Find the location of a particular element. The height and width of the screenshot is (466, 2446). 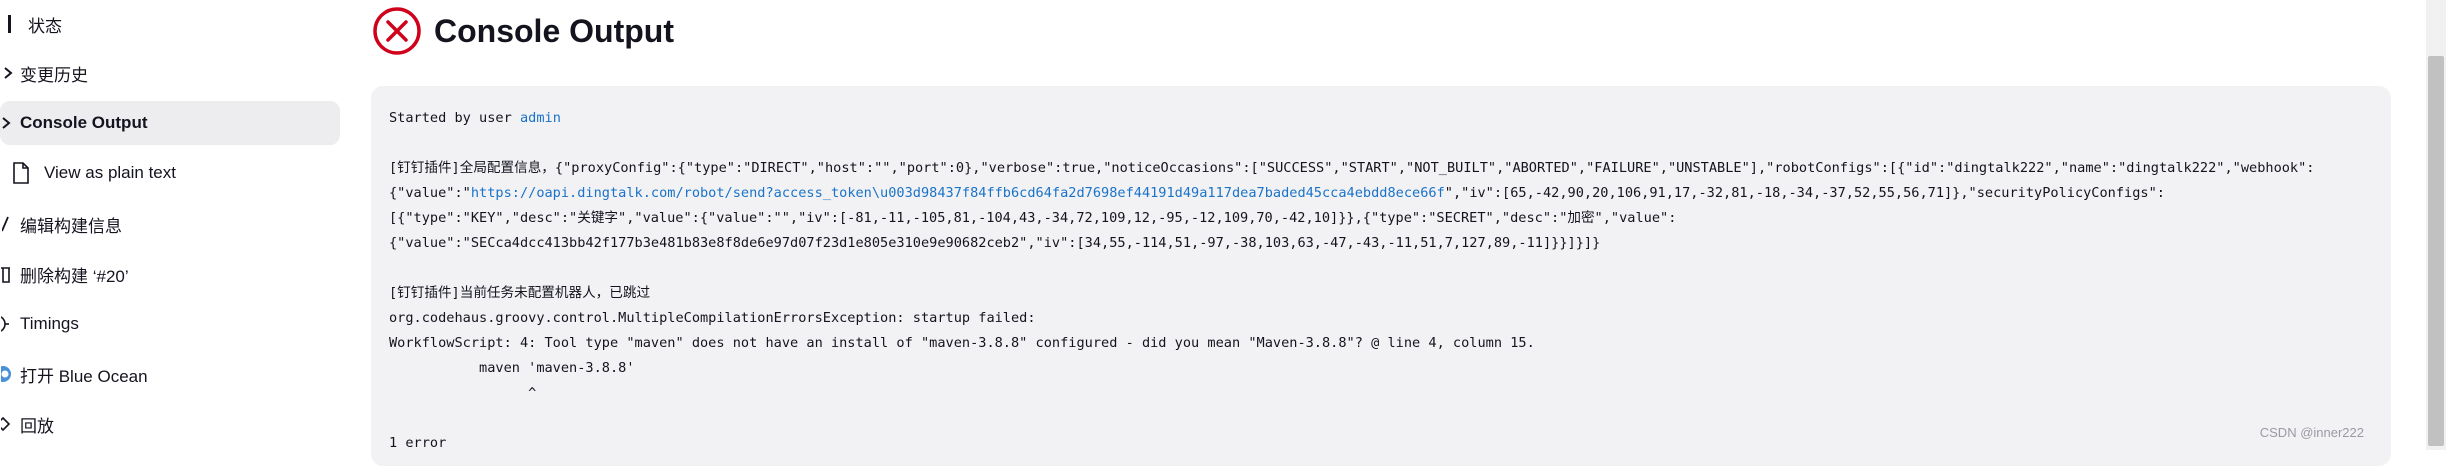

scrollbar is located at coordinates (2436, 225).